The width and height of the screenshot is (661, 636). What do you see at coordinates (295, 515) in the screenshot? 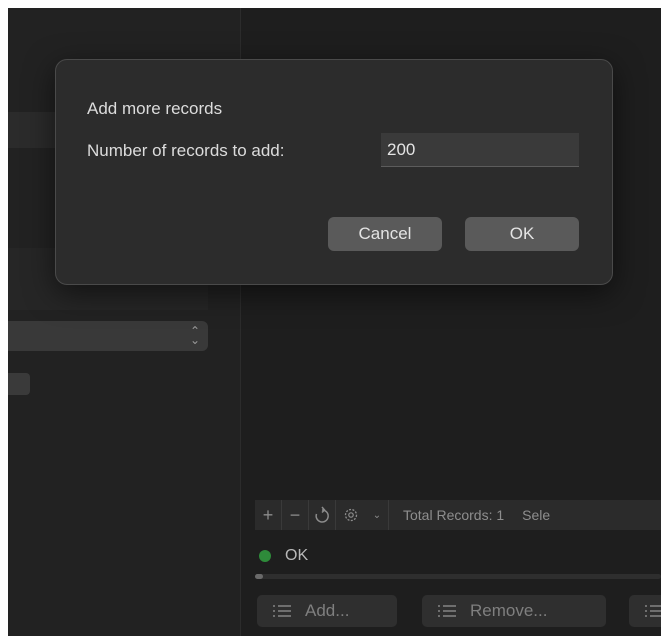
I see `minus-icon: −` at bounding box center [295, 515].